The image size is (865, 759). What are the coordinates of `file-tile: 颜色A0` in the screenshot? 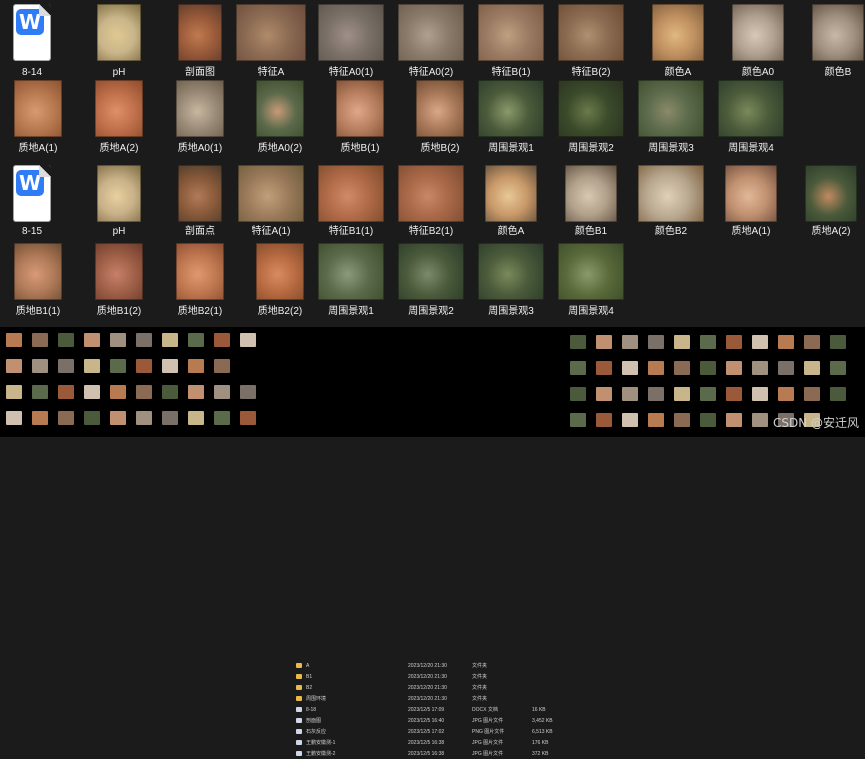 It's located at (758, 44).